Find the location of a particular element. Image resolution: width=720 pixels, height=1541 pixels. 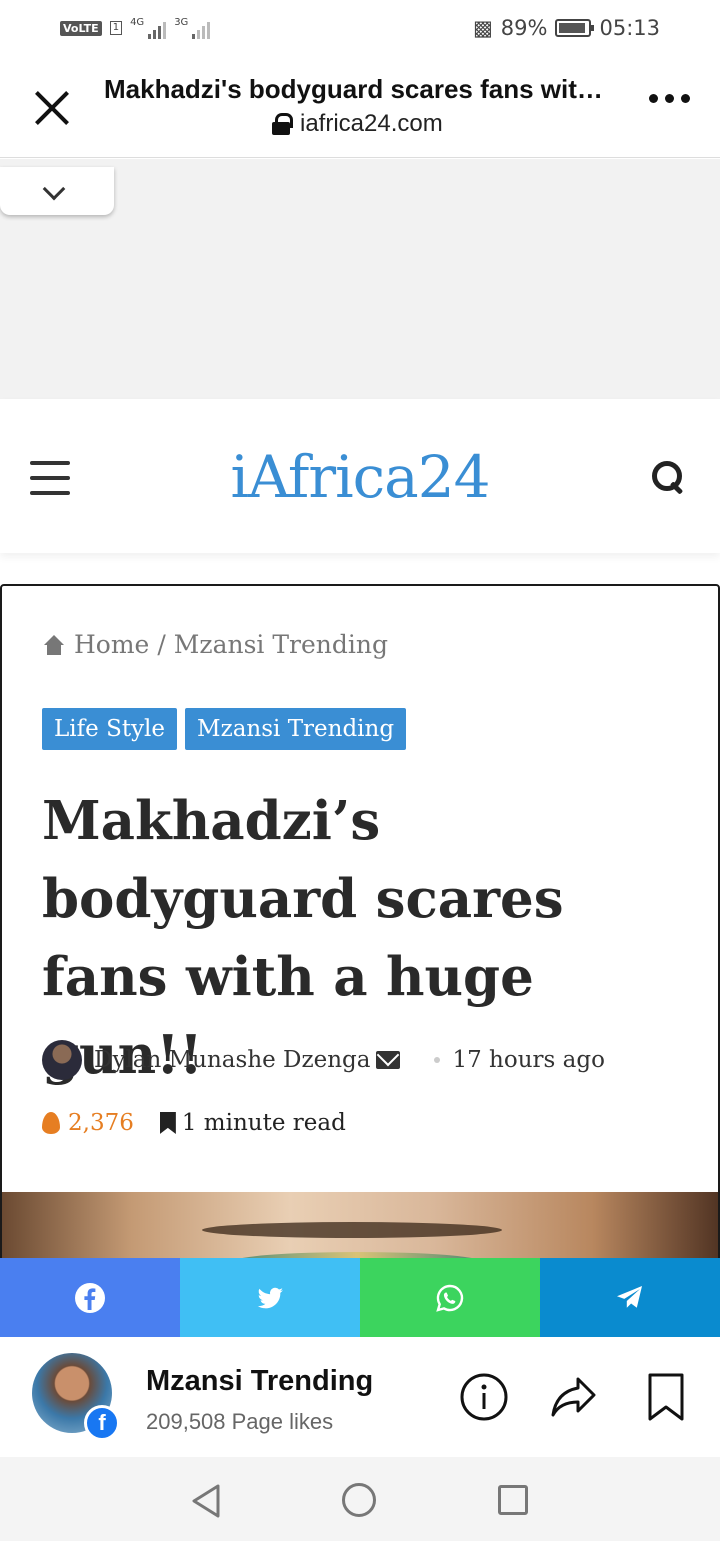

save-bookmark-icon is located at coordinates (666, 1397).